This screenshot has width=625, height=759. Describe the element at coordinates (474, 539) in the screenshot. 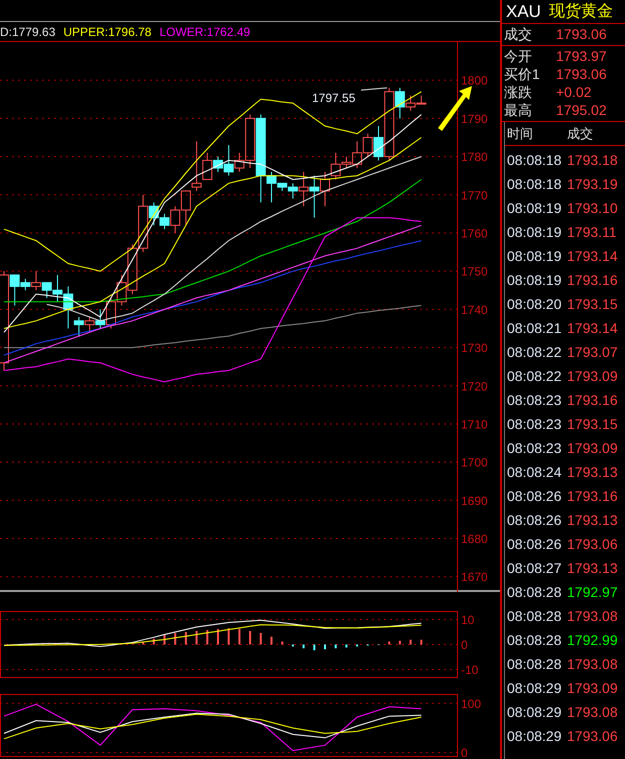

I see `axis-label: 1680` at that location.